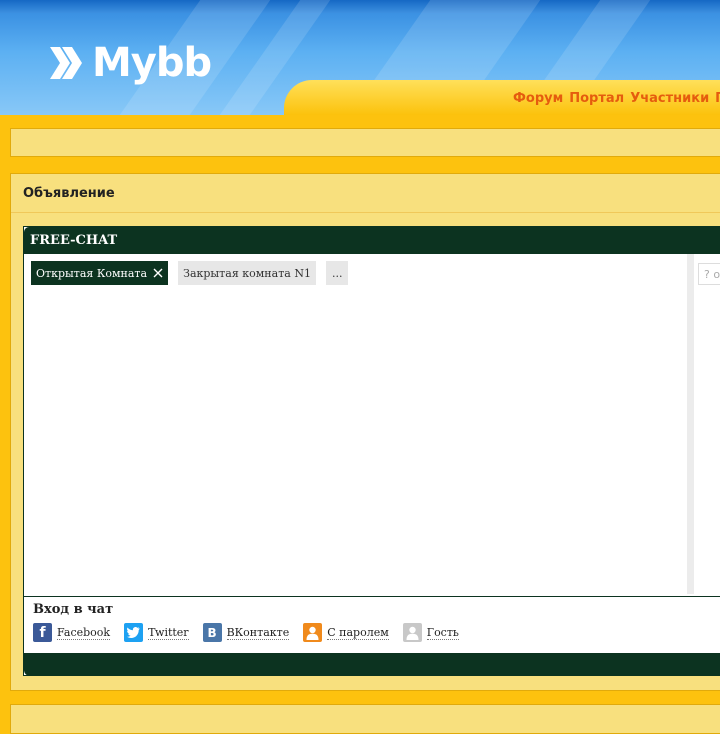 The image size is (720, 734). Describe the element at coordinates (74, 240) in the screenshot. I see `chat-title: FREE-CHAT` at that location.